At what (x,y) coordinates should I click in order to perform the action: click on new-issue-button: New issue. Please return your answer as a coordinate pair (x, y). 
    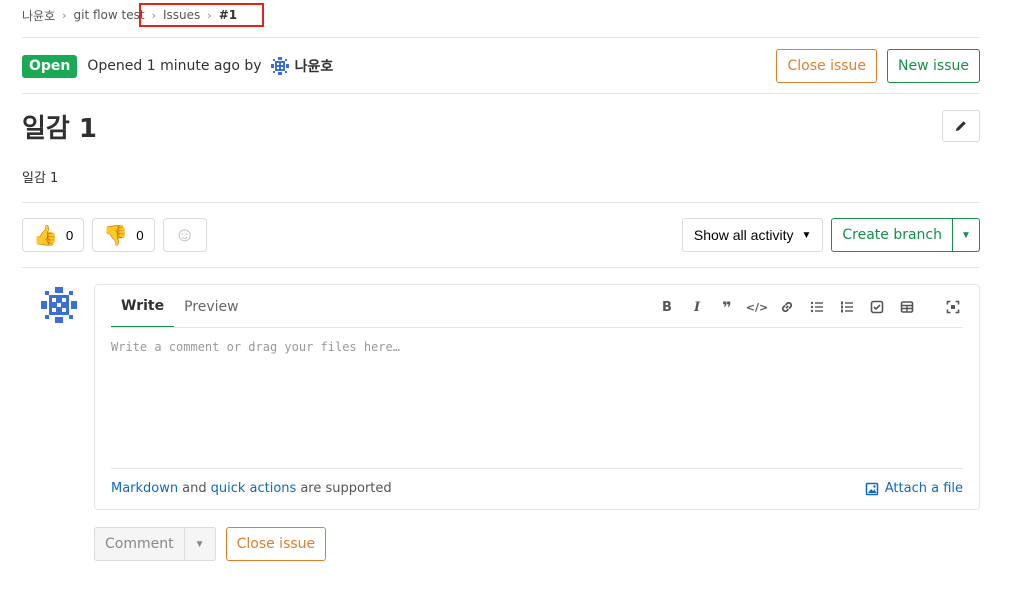
    Looking at the image, I should click on (933, 66).